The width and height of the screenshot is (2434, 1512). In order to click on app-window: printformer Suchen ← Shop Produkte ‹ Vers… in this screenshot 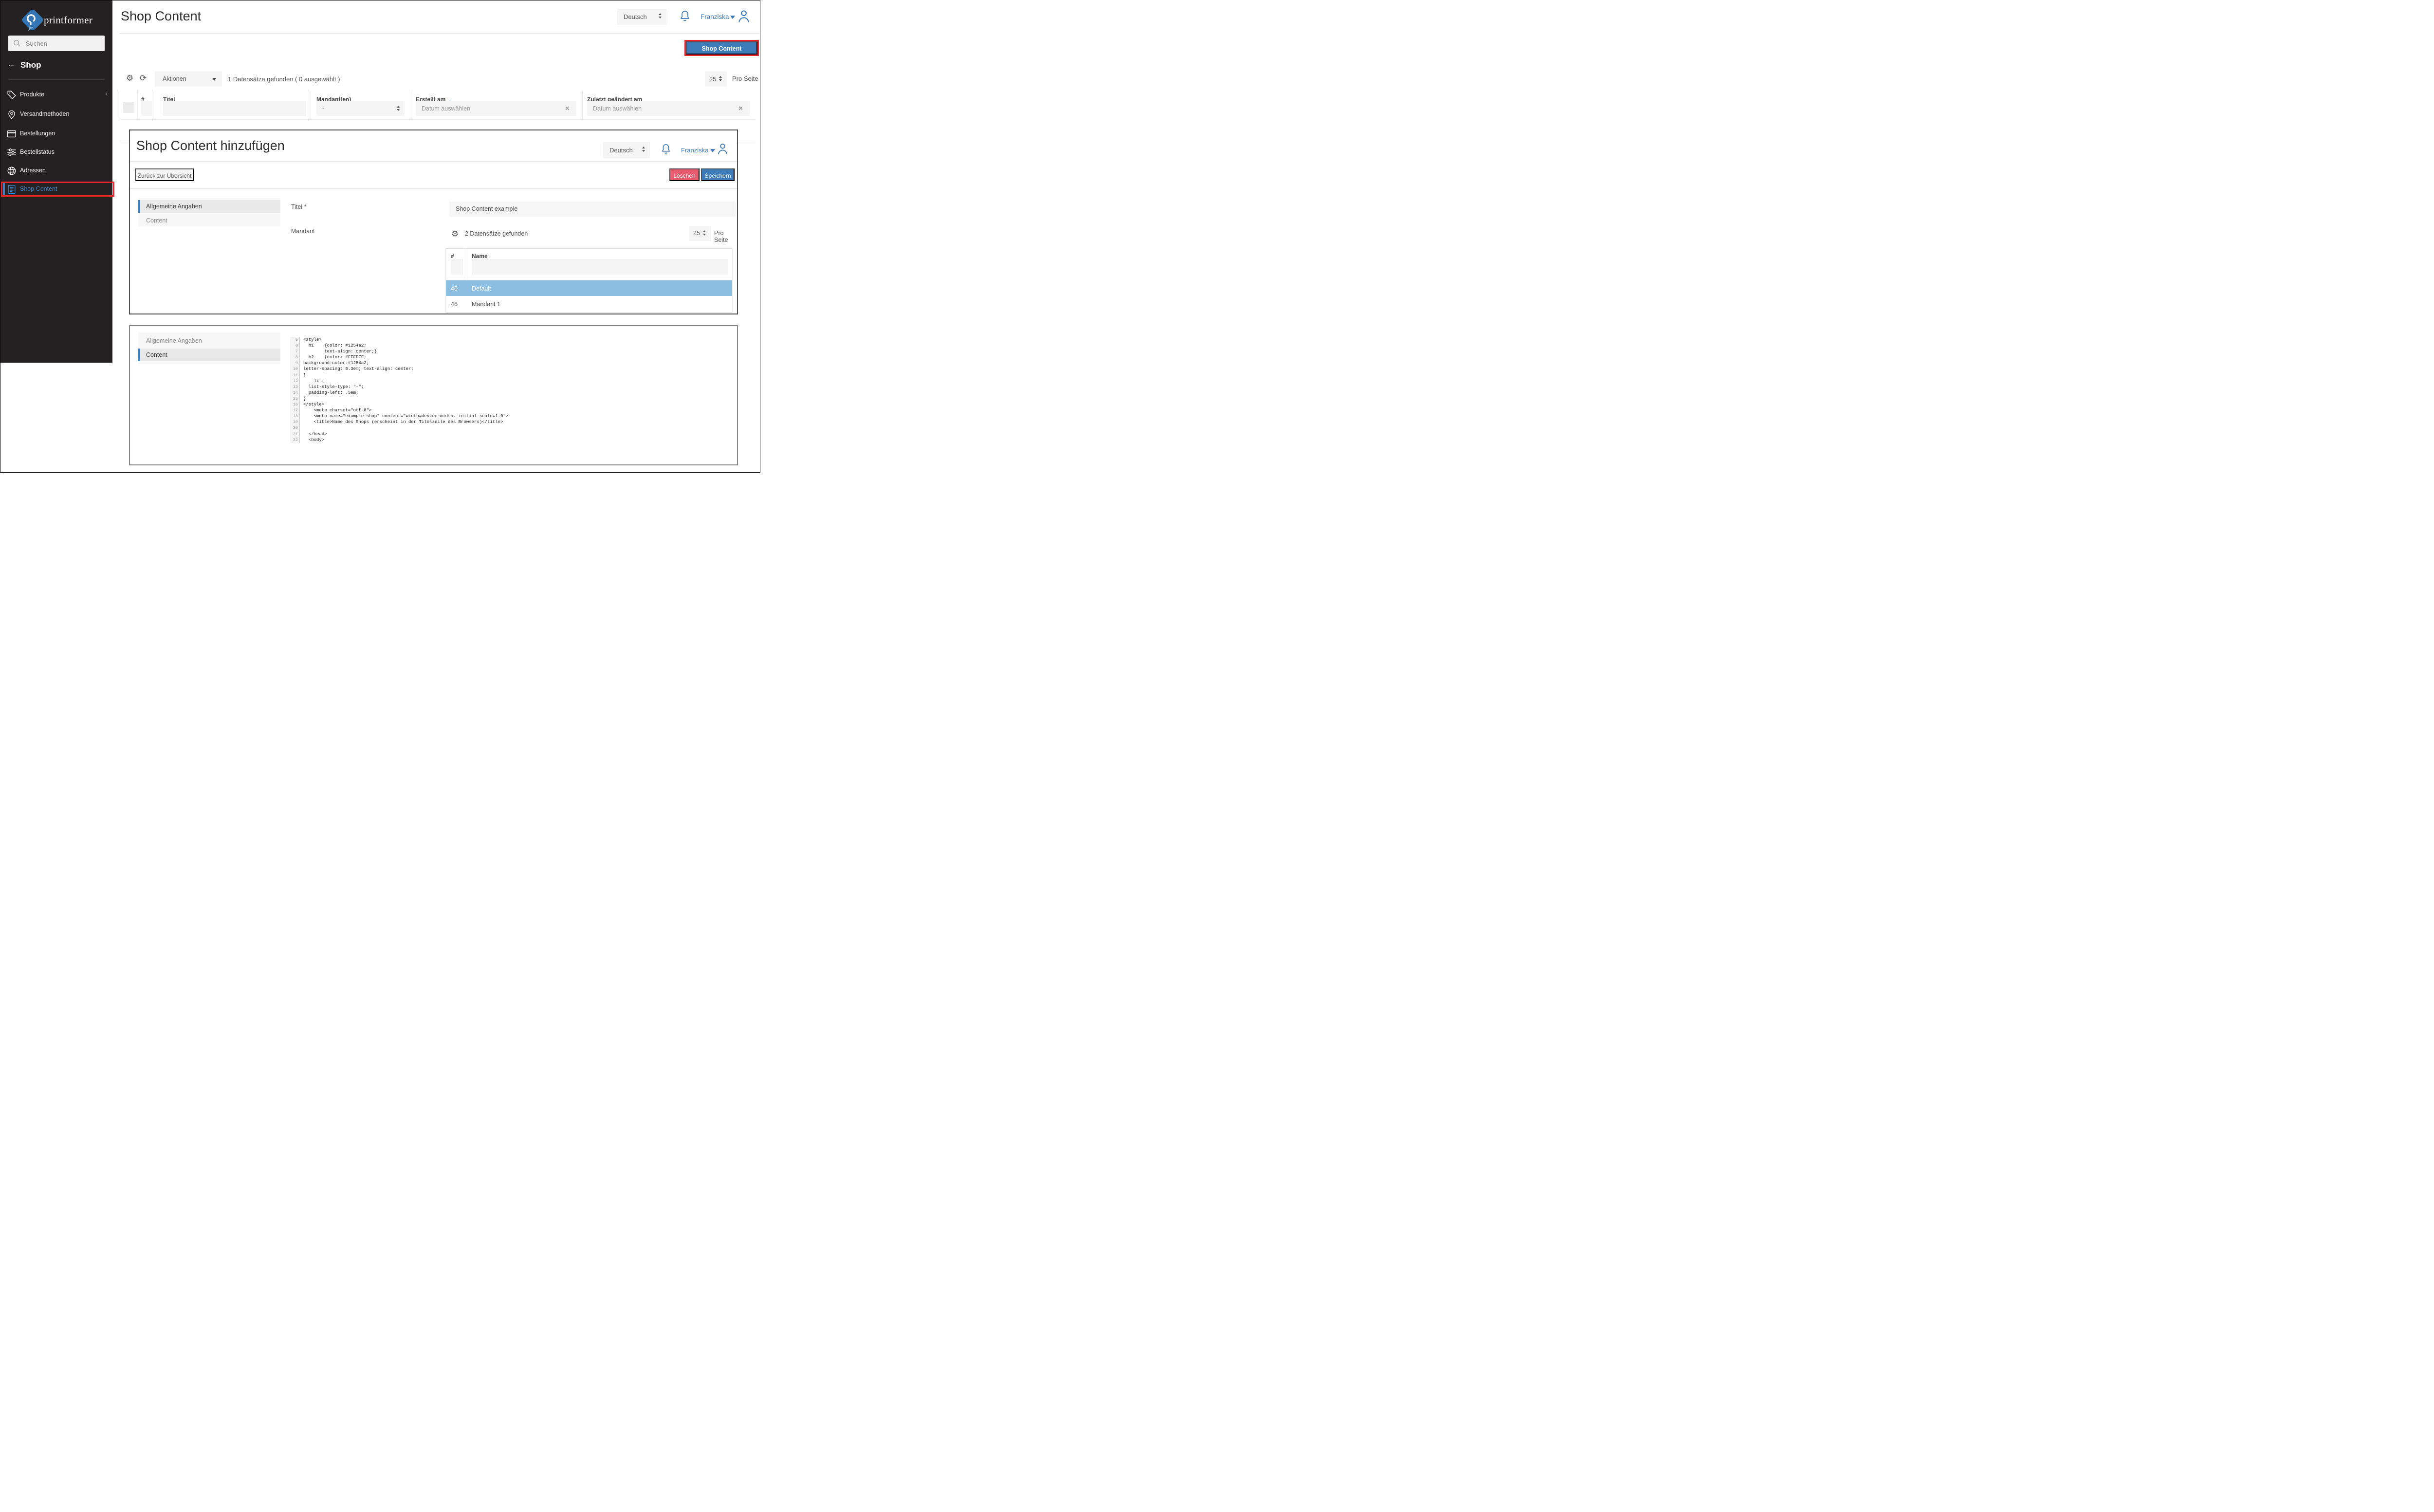, I will do `click(380, 236)`.